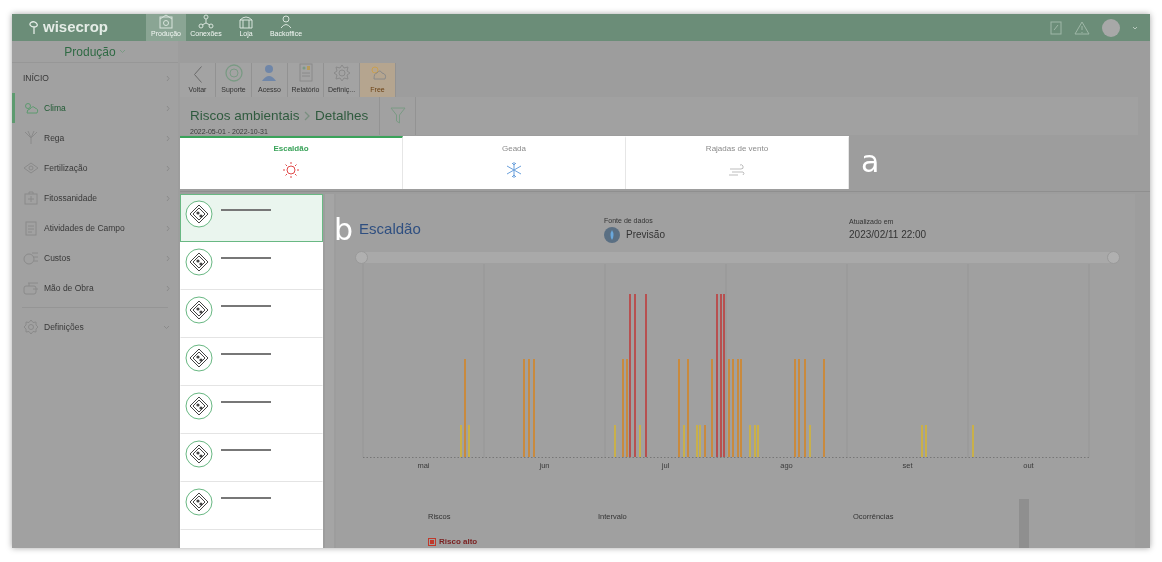 The width and height of the screenshot is (1162, 562). What do you see at coordinates (344, 229) in the screenshot?
I see `callout-letter: b` at bounding box center [344, 229].